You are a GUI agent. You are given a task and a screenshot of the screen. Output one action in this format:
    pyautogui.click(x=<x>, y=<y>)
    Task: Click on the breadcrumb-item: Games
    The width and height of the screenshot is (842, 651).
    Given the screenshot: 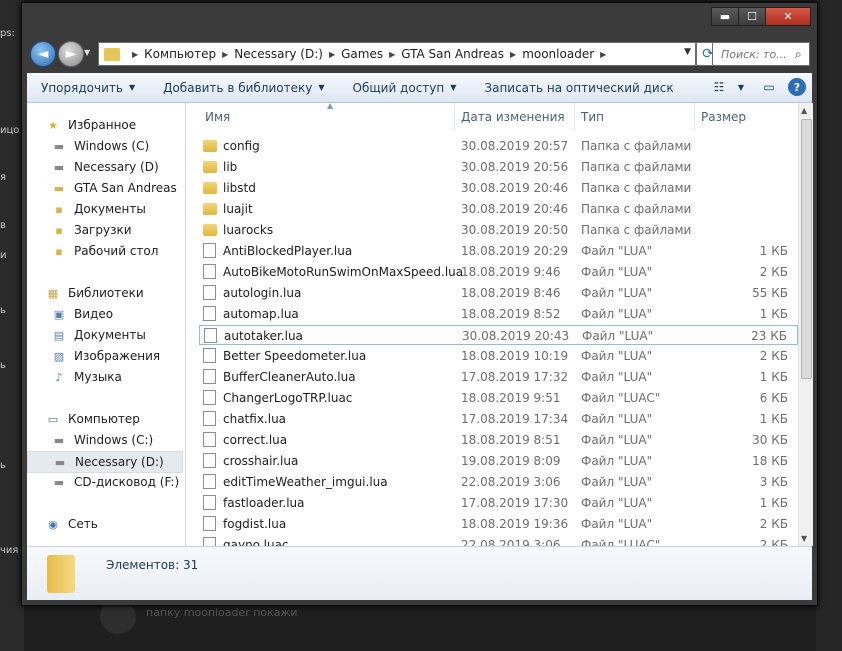 What is the action you would take?
    pyautogui.click(x=362, y=54)
    